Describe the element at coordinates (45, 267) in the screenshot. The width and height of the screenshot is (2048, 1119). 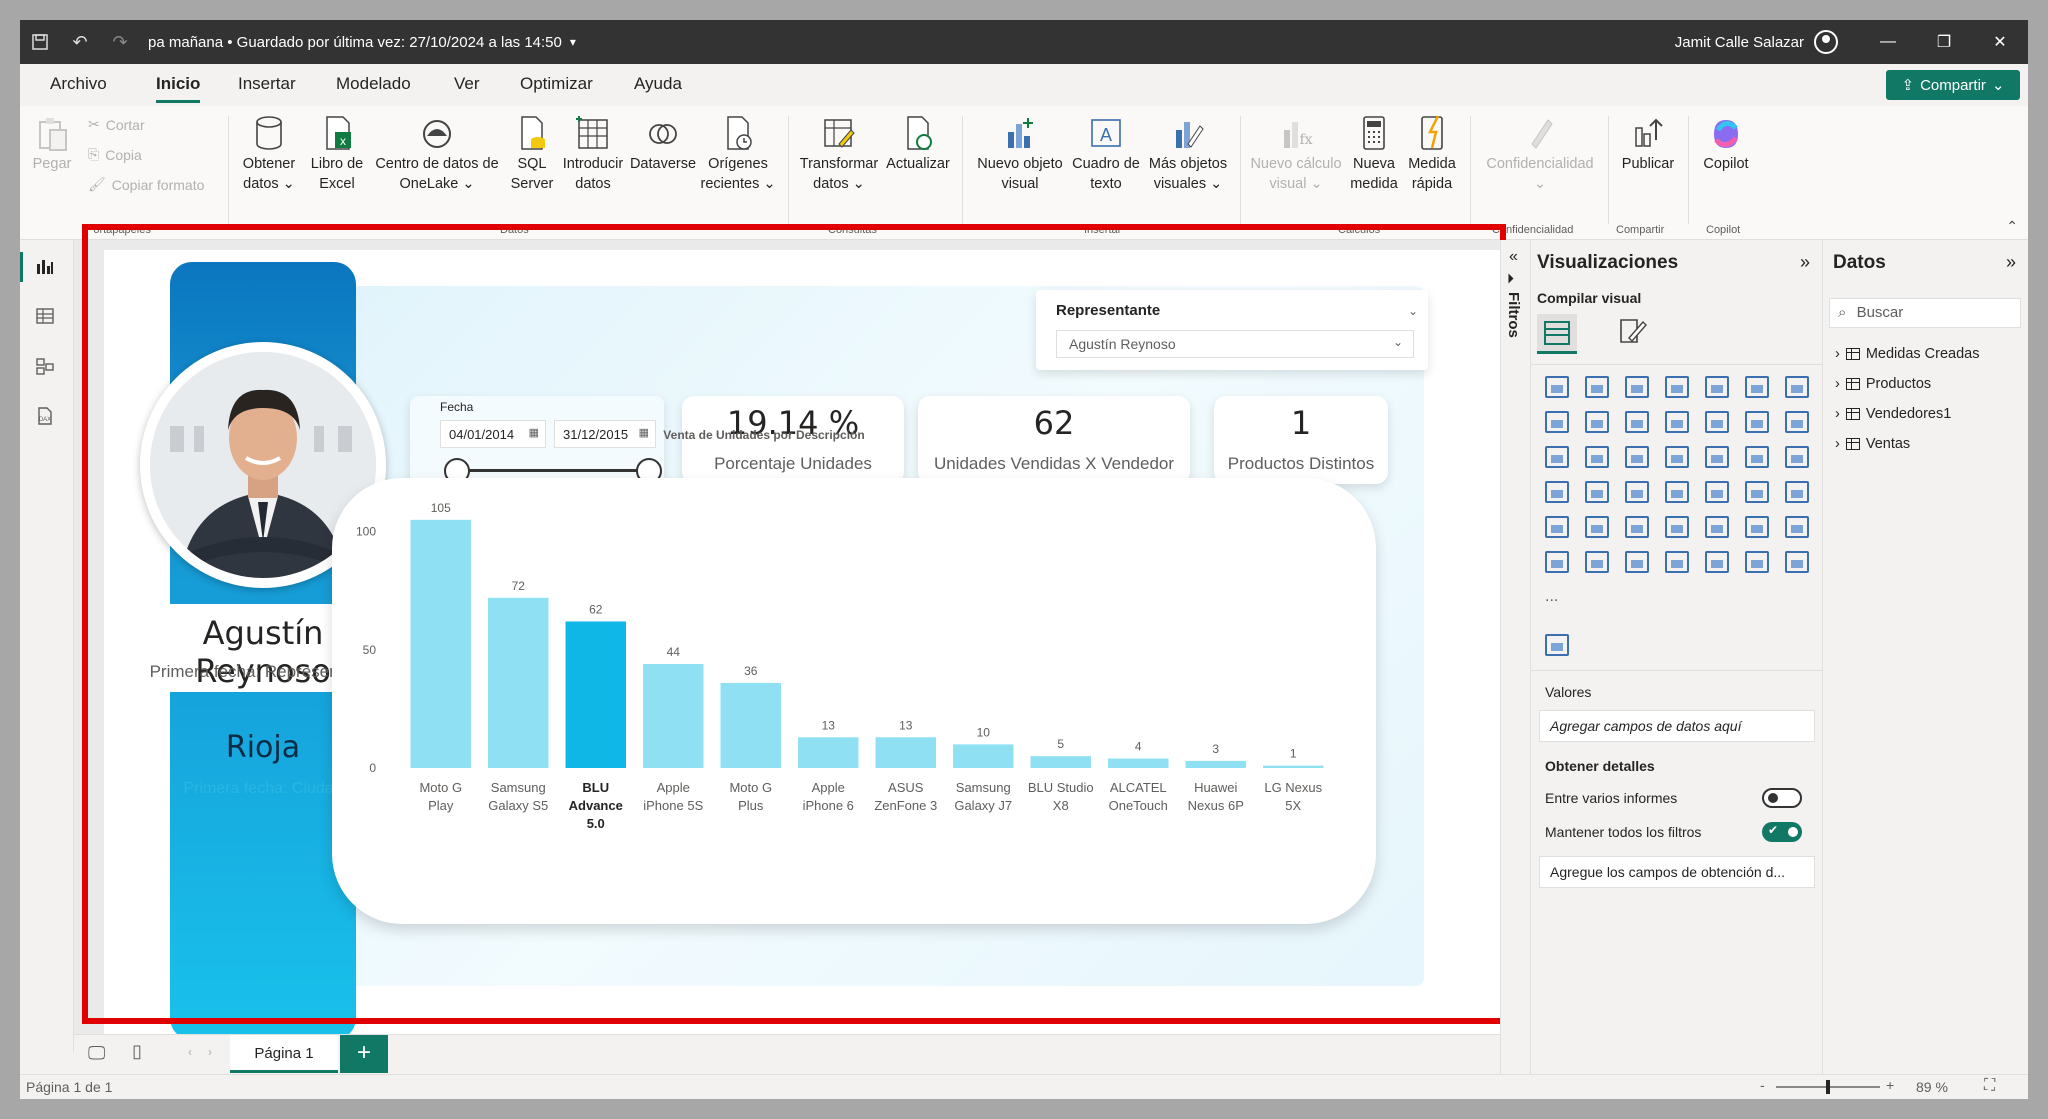
I see `report-view-icon` at that location.